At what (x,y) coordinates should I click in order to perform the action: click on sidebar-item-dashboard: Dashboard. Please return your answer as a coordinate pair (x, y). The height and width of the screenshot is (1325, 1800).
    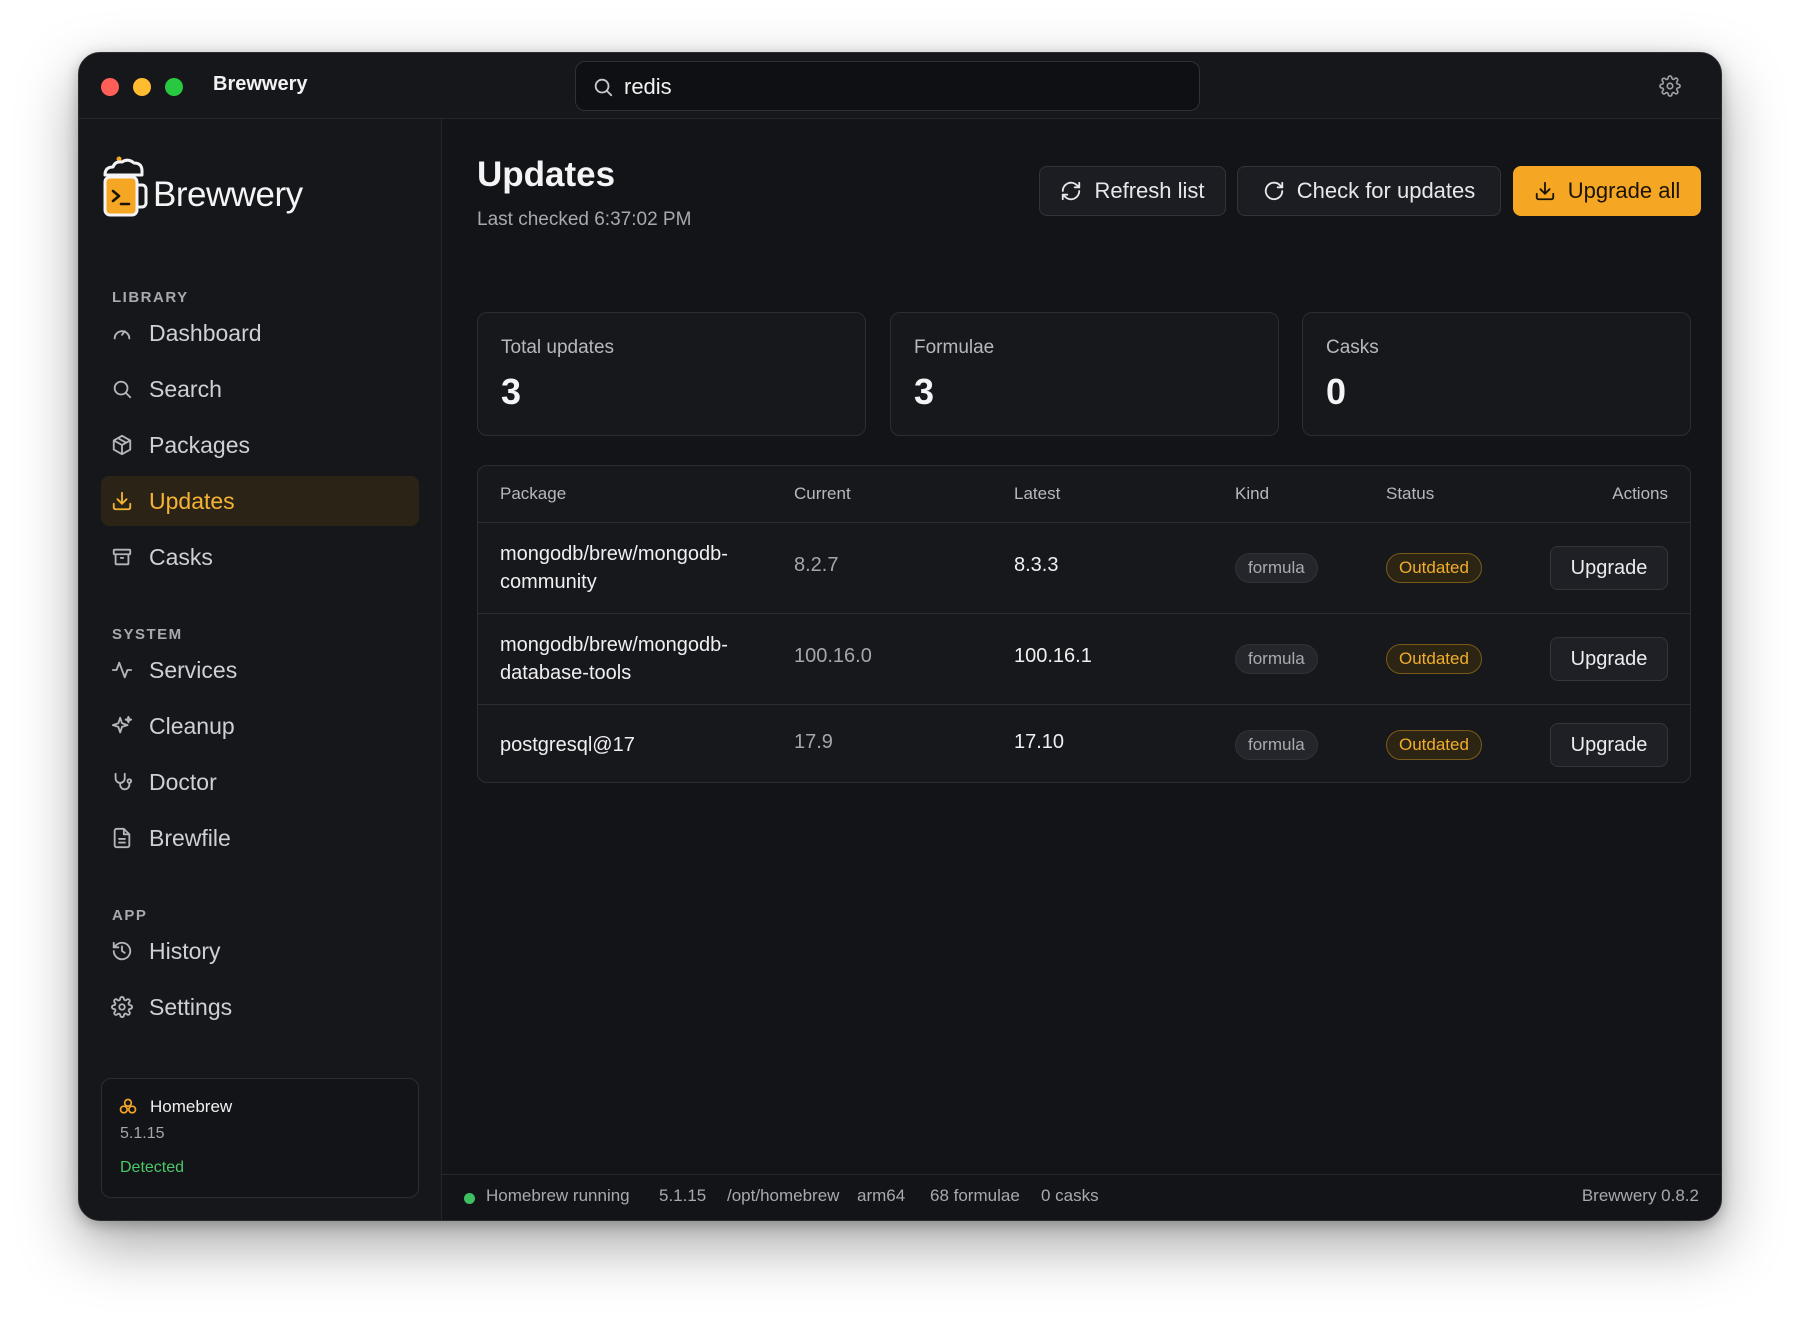
    Looking at the image, I should click on (260, 333).